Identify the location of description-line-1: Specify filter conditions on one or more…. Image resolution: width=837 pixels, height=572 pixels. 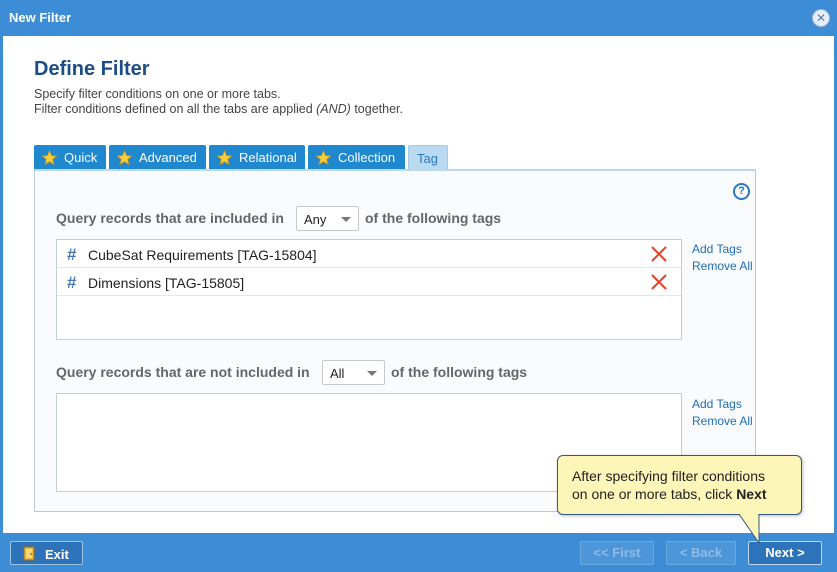
(157, 94).